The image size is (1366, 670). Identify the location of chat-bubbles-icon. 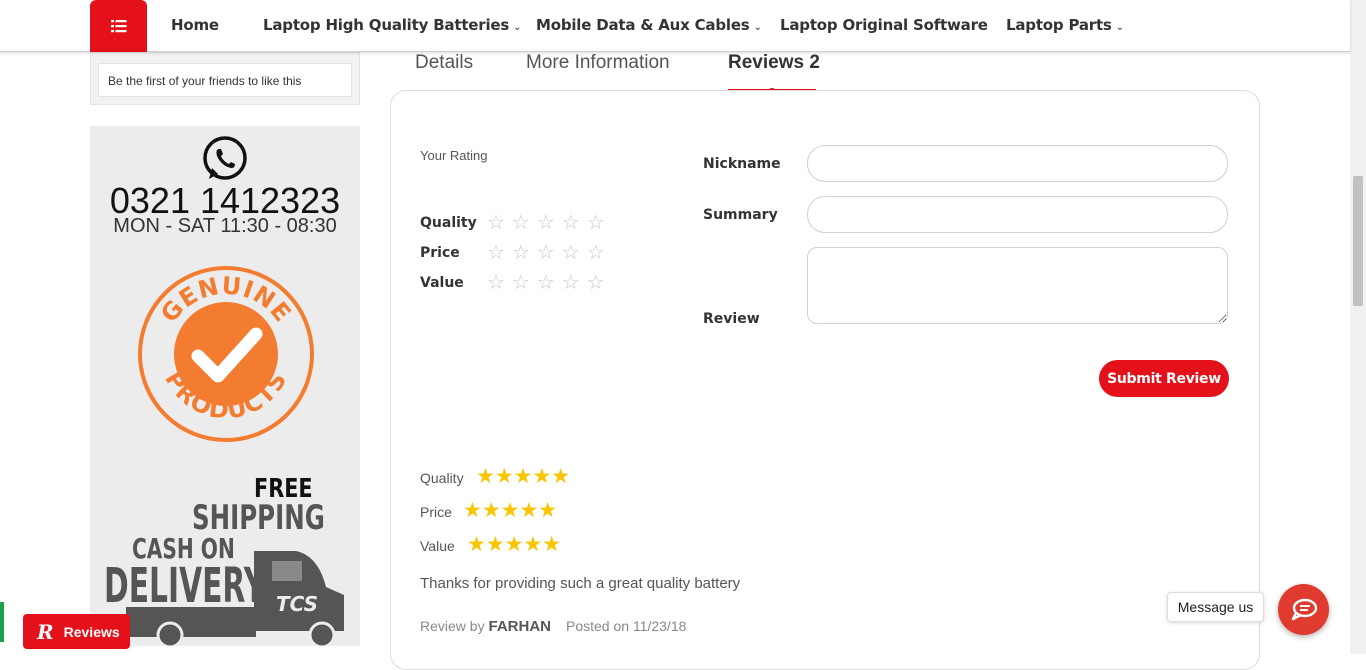
(1304, 609).